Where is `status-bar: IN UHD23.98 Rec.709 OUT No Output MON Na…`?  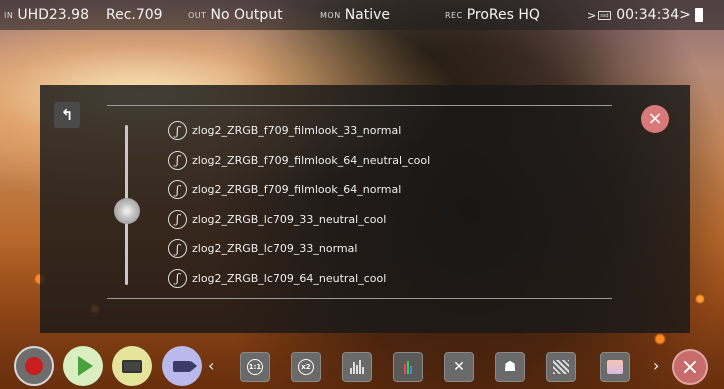 status-bar: IN UHD23.98 Rec.709 OUT No Output MON Na… is located at coordinates (362, 15).